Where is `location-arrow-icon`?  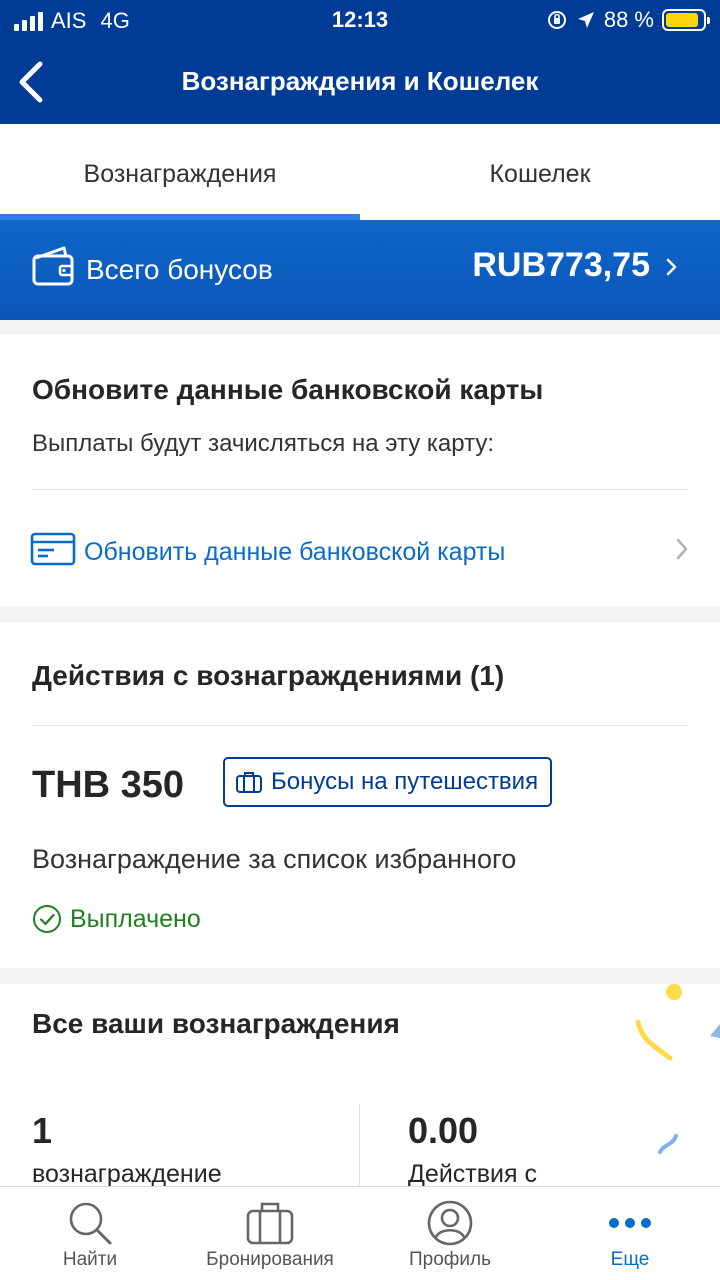 location-arrow-icon is located at coordinates (585, 20).